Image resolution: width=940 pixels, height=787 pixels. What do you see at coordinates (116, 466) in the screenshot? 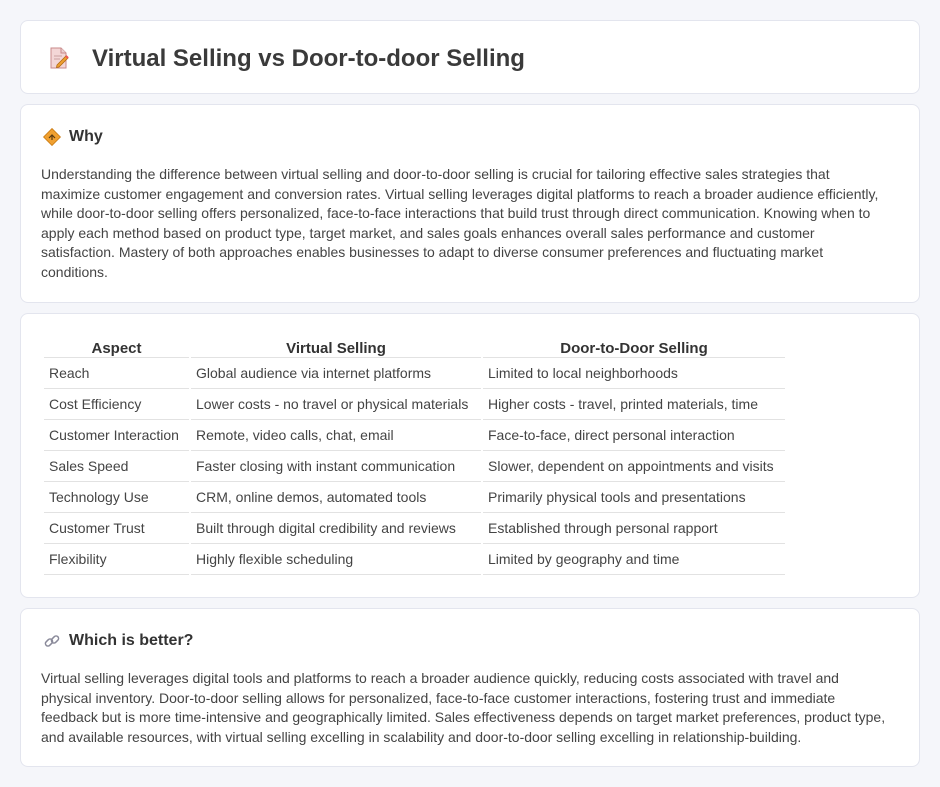
I see `cell-aspect: Sales Speed` at bounding box center [116, 466].